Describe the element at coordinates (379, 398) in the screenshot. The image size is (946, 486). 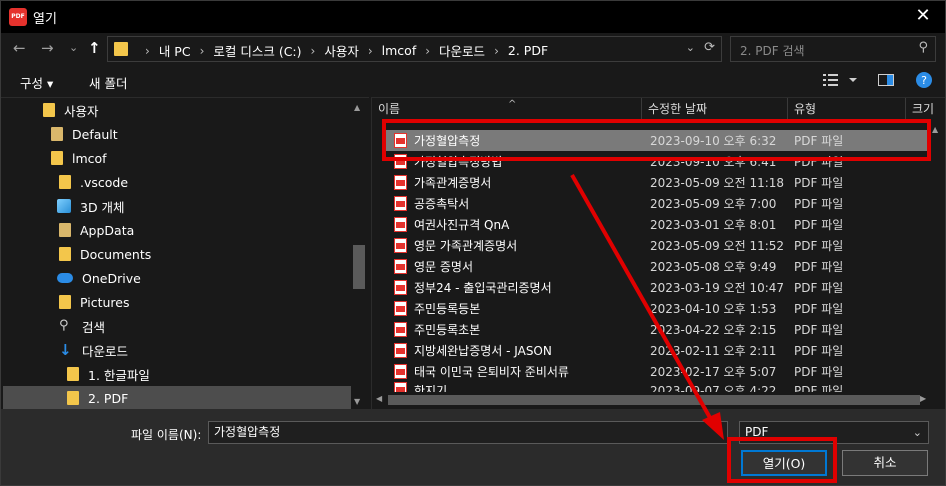
I see `scroll-left-icon: ◀` at that location.